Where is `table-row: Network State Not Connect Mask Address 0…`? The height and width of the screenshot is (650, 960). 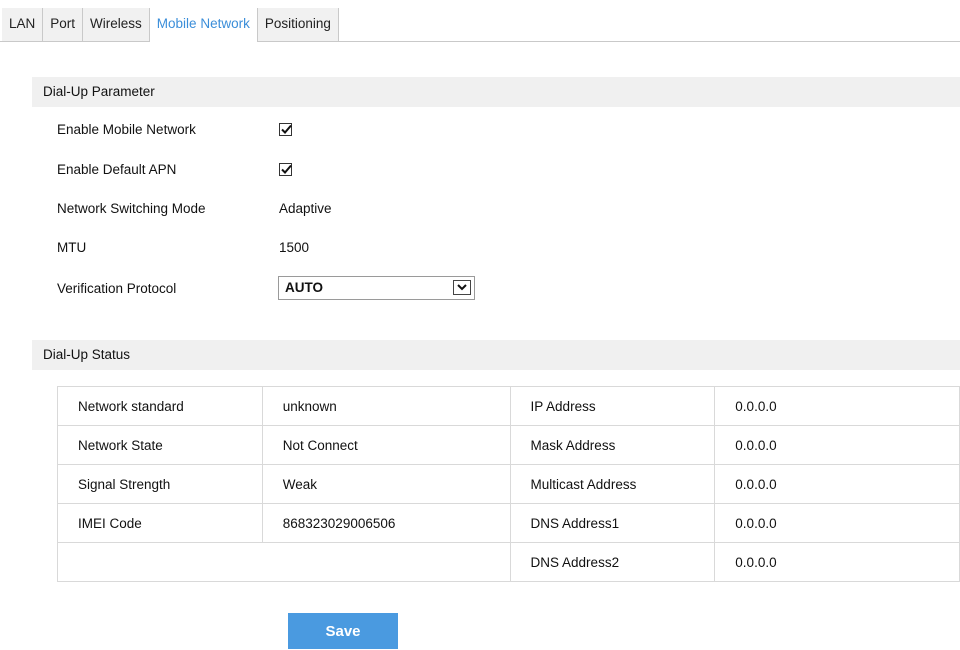 table-row: Network State Not Connect Mask Address 0… is located at coordinates (508, 445).